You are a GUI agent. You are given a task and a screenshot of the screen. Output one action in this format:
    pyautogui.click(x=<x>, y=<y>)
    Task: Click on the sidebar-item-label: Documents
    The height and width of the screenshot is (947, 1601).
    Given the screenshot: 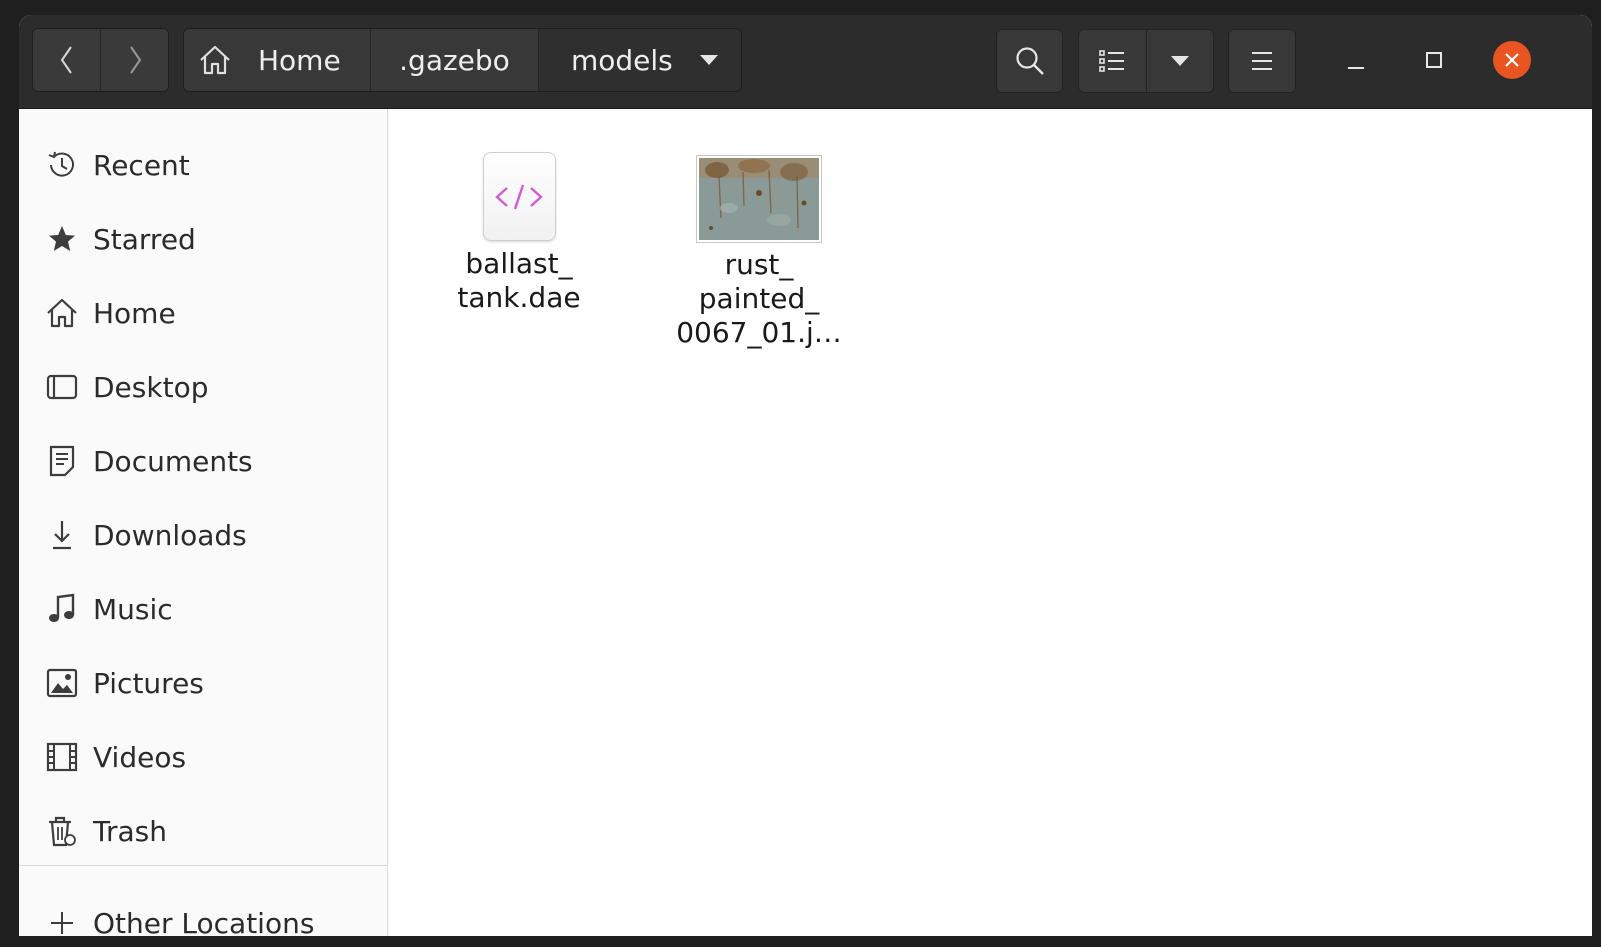 What is the action you would take?
    pyautogui.click(x=173, y=461)
    